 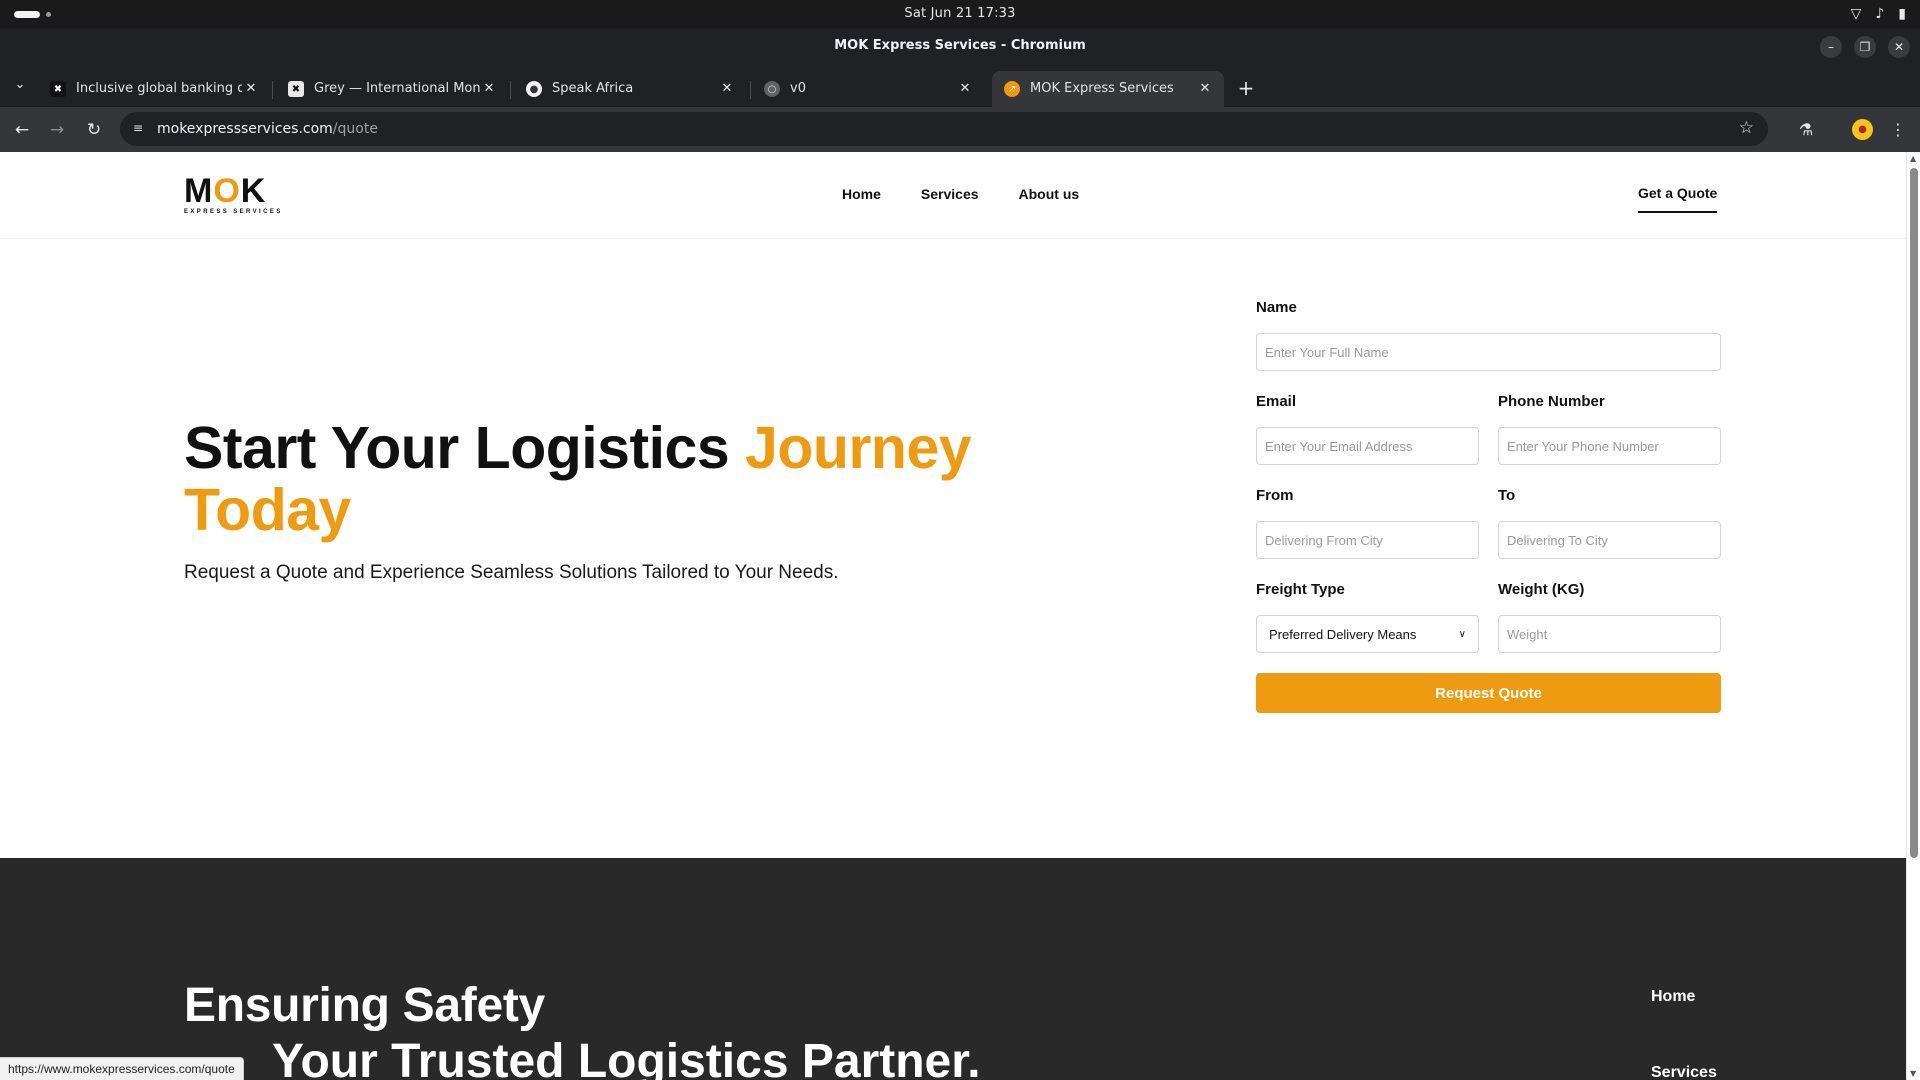 I want to click on tab-speak-africa: ● Speak Africa ✕, so click(x=630, y=89).